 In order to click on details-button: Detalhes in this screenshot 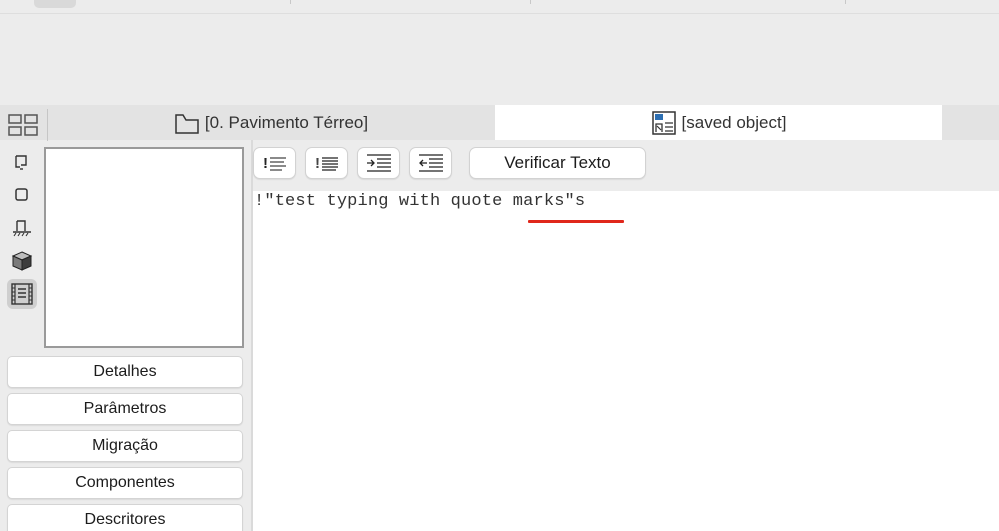, I will do `click(125, 372)`.